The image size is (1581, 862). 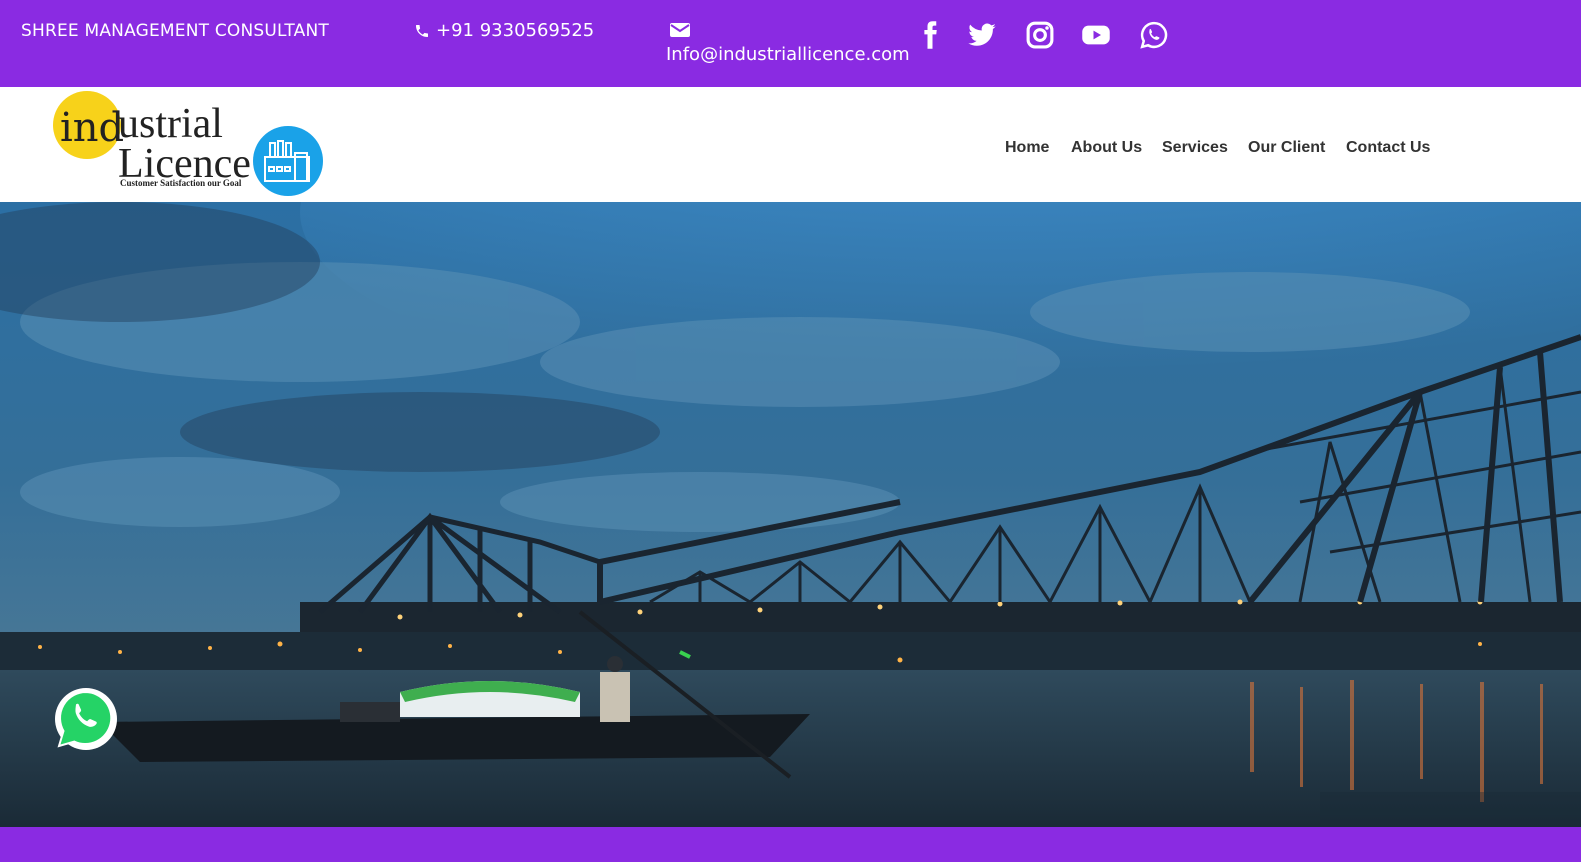 I want to click on logo-tagline: Customer Satisfaction our Goal, so click(x=181, y=183).